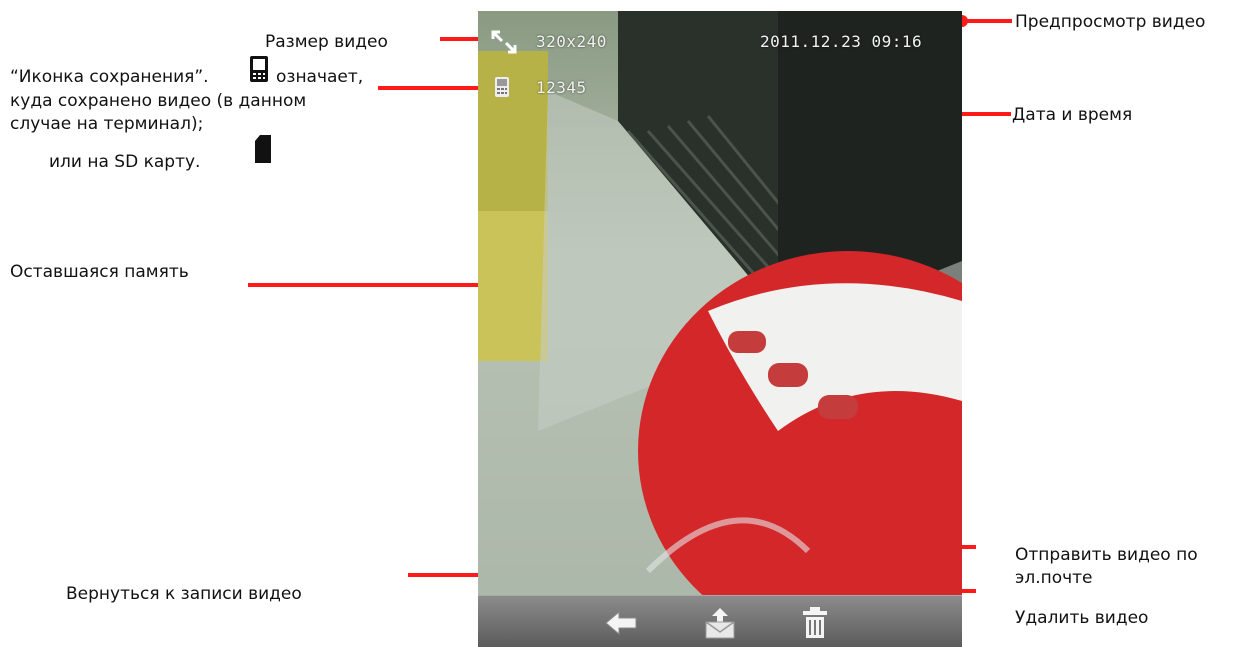  I want to click on send-email-label-1: Отправить видео по, so click(1106, 555).